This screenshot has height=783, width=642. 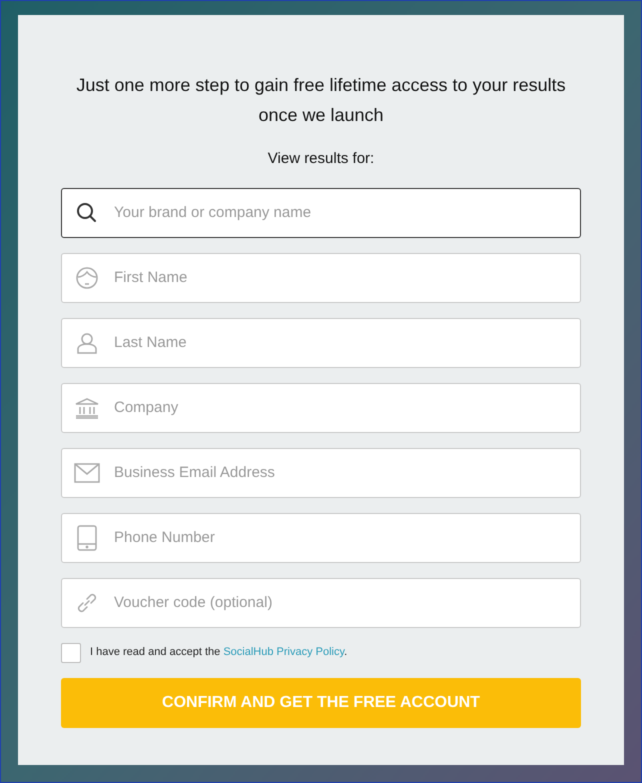 I want to click on subheading: View results for:, so click(x=321, y=159).